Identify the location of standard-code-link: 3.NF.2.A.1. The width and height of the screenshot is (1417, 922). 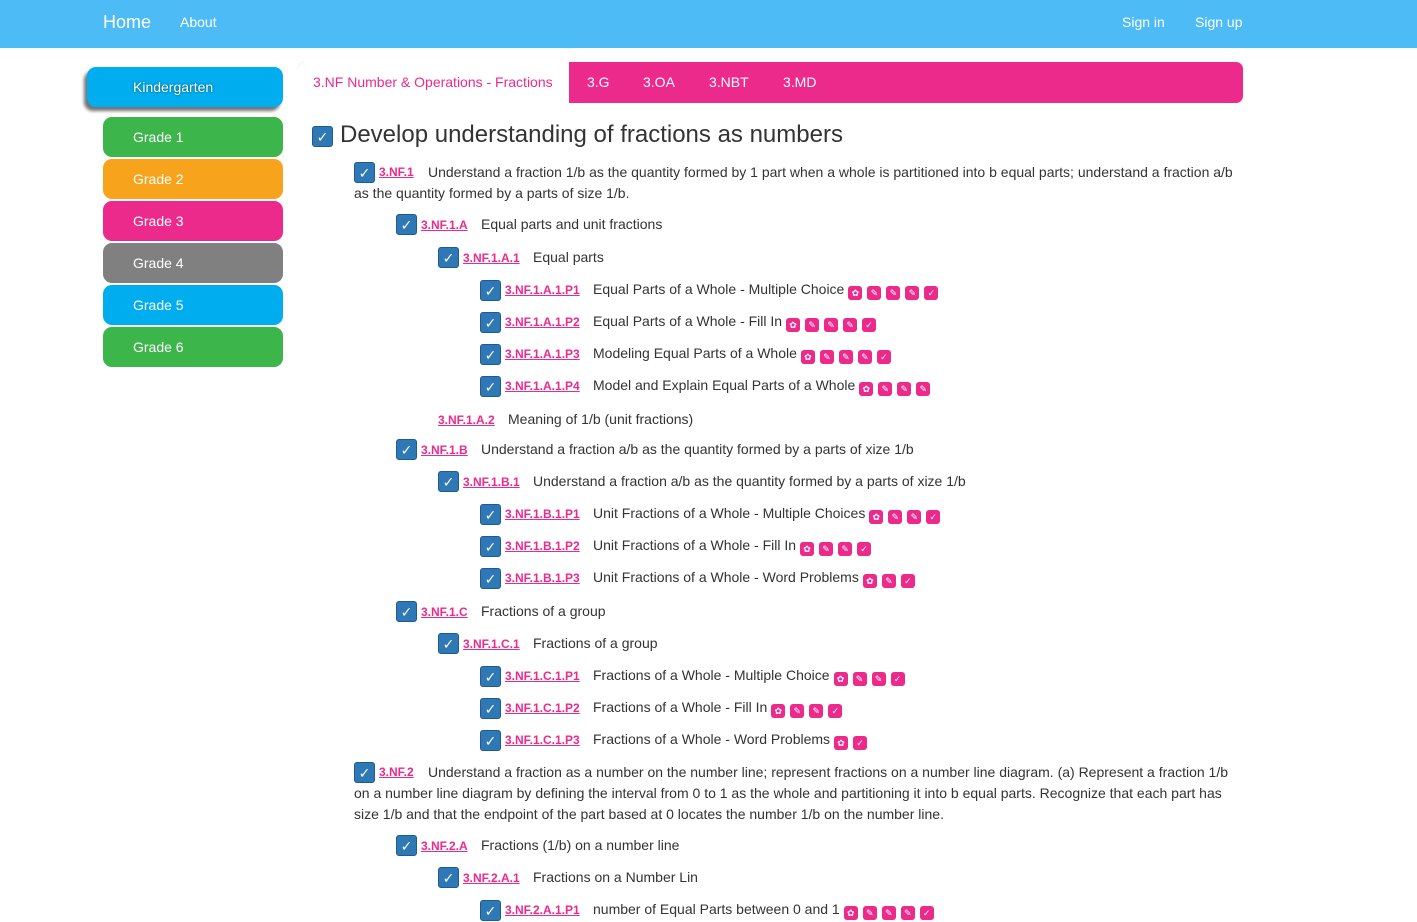
(491, 878).